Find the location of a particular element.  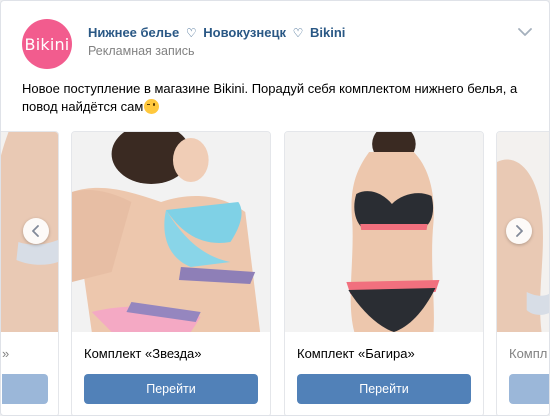

winking-face-icon is located at coordinates (152, 106).